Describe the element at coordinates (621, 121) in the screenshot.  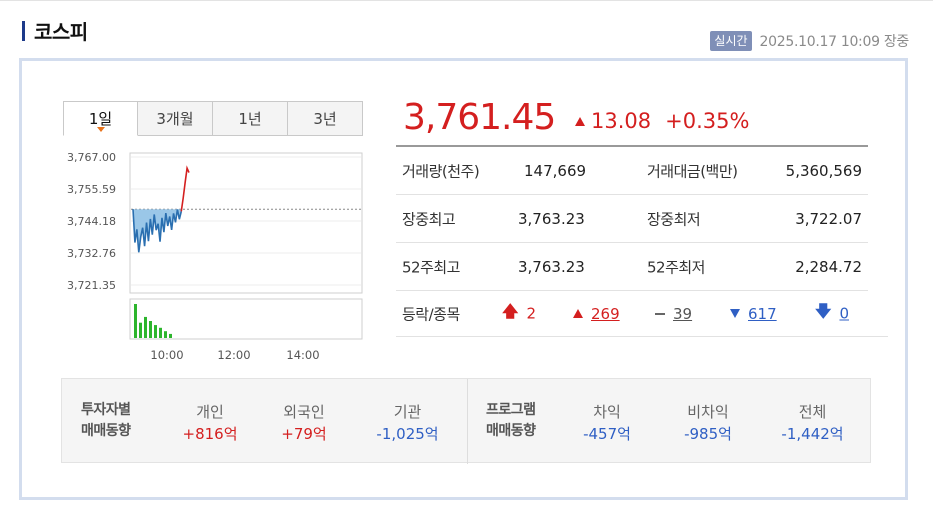
I see `change-value: 13.08` at that location.